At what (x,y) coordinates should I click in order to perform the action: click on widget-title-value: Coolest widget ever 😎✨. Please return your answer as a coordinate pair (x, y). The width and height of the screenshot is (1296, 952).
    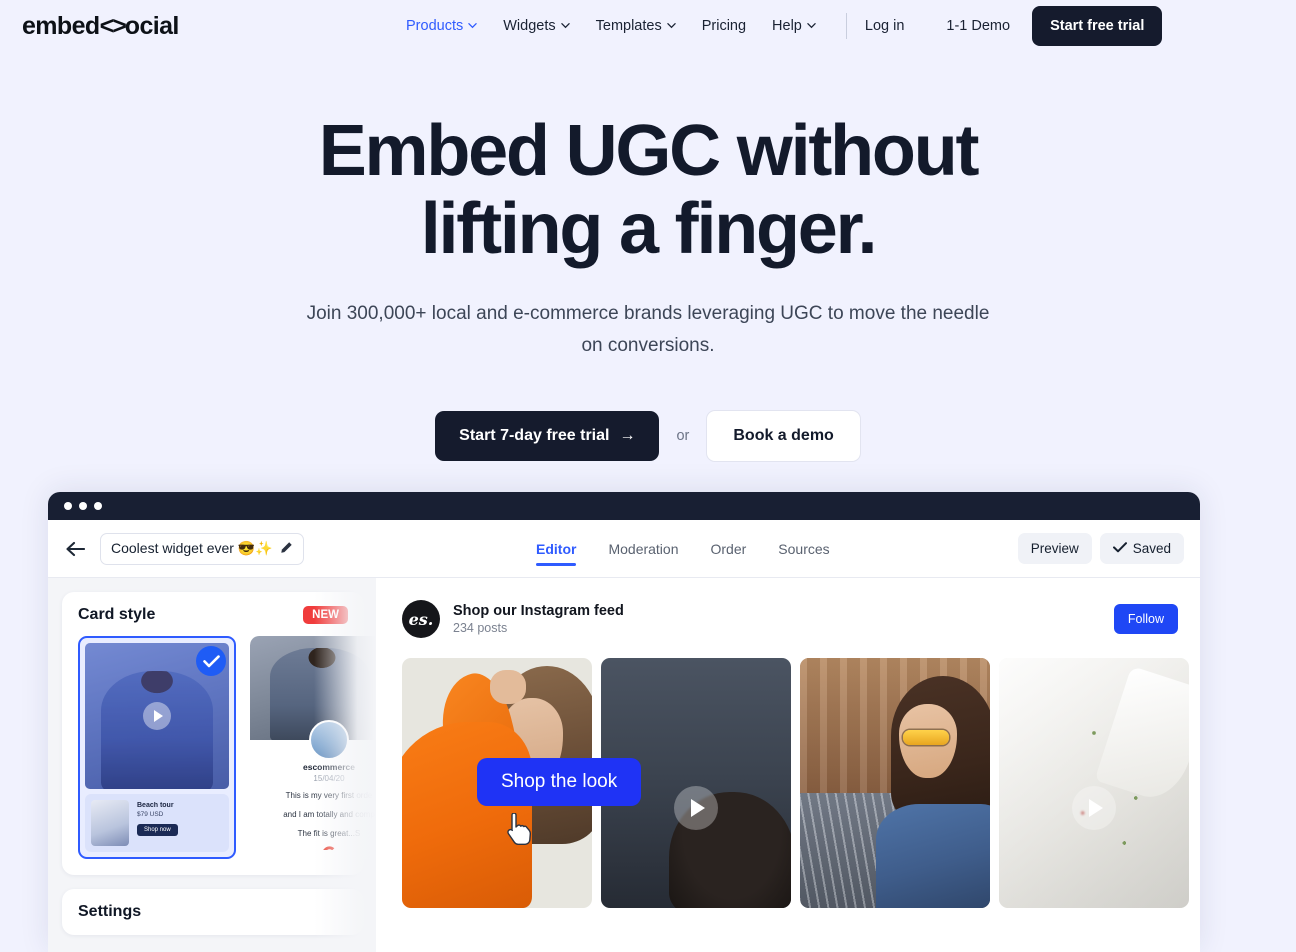
    Looking at the image, I should click on (192, 548).